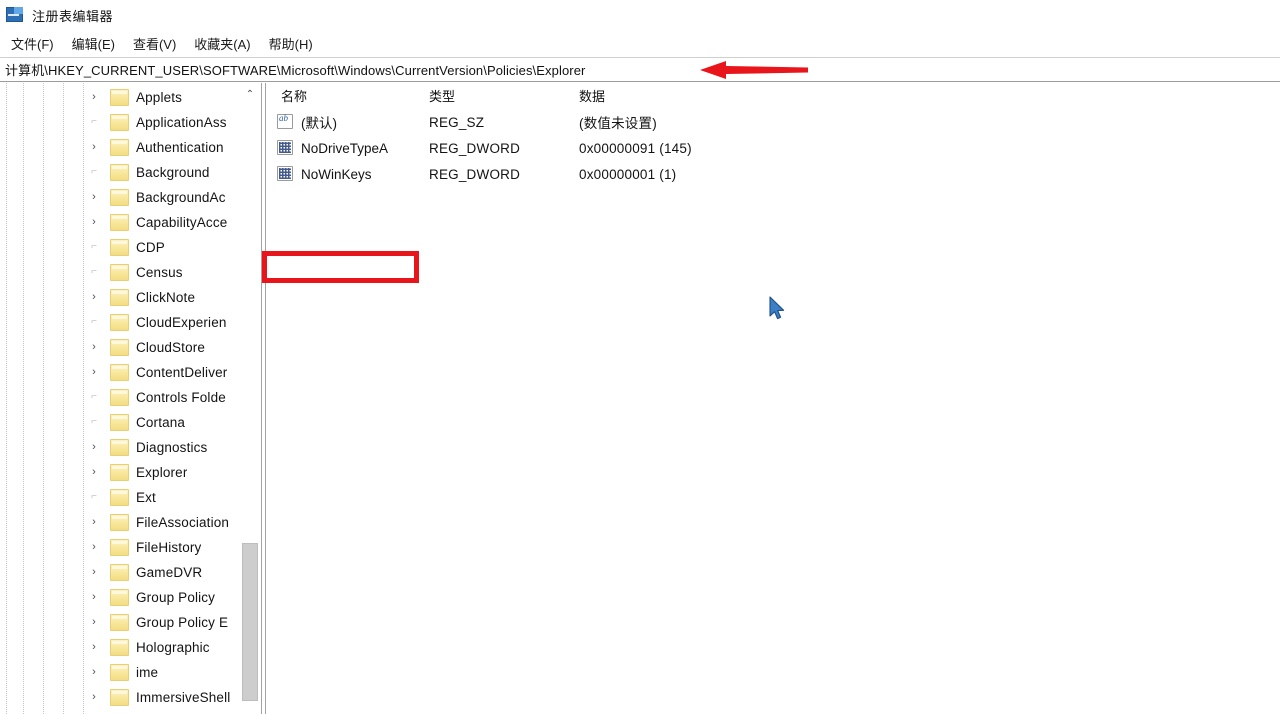  What do you see at coordinates (285, 147) in the screenshot?
I see `dword-value-icon` at bounding box center [285, 147].